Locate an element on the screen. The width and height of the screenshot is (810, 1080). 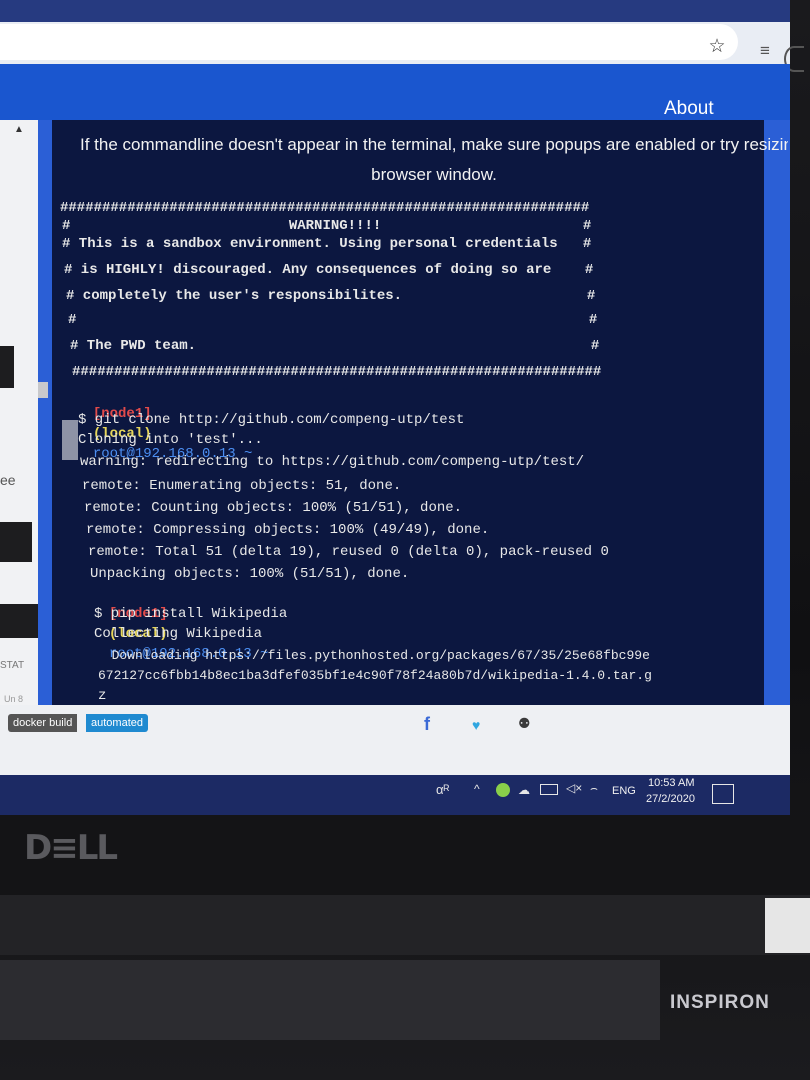
output-line: Collecting Wikipedia is located at coordinates (178, 634).